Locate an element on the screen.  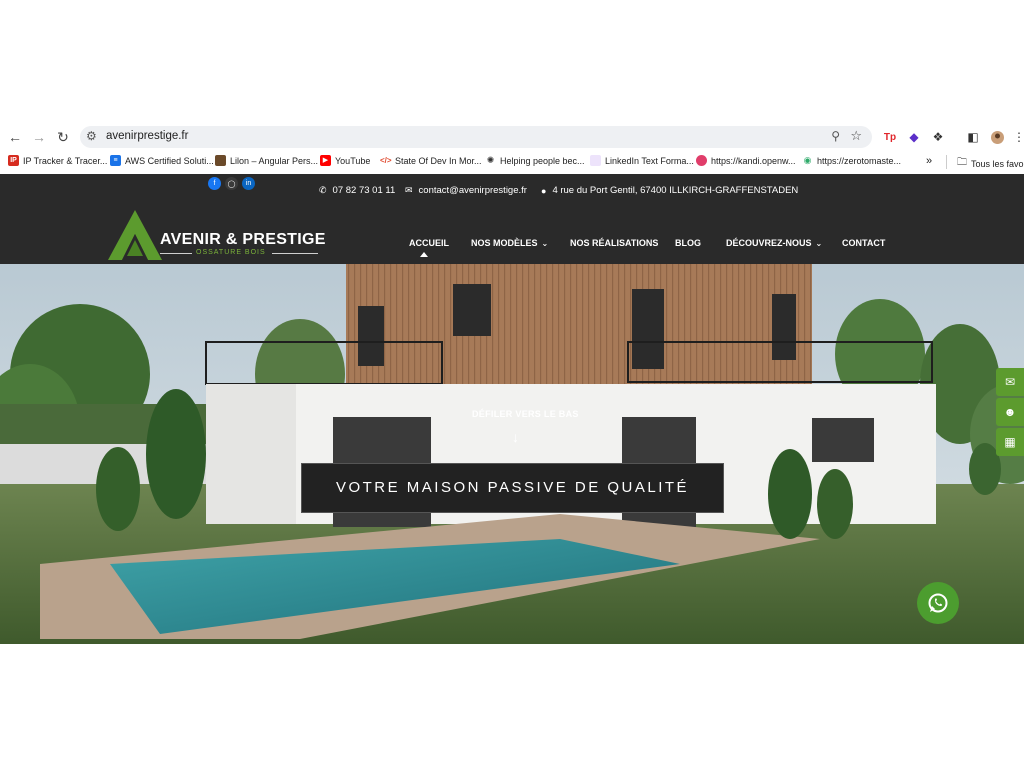
arrow-down-icon: ↓ is located at coordinates (515, 437).